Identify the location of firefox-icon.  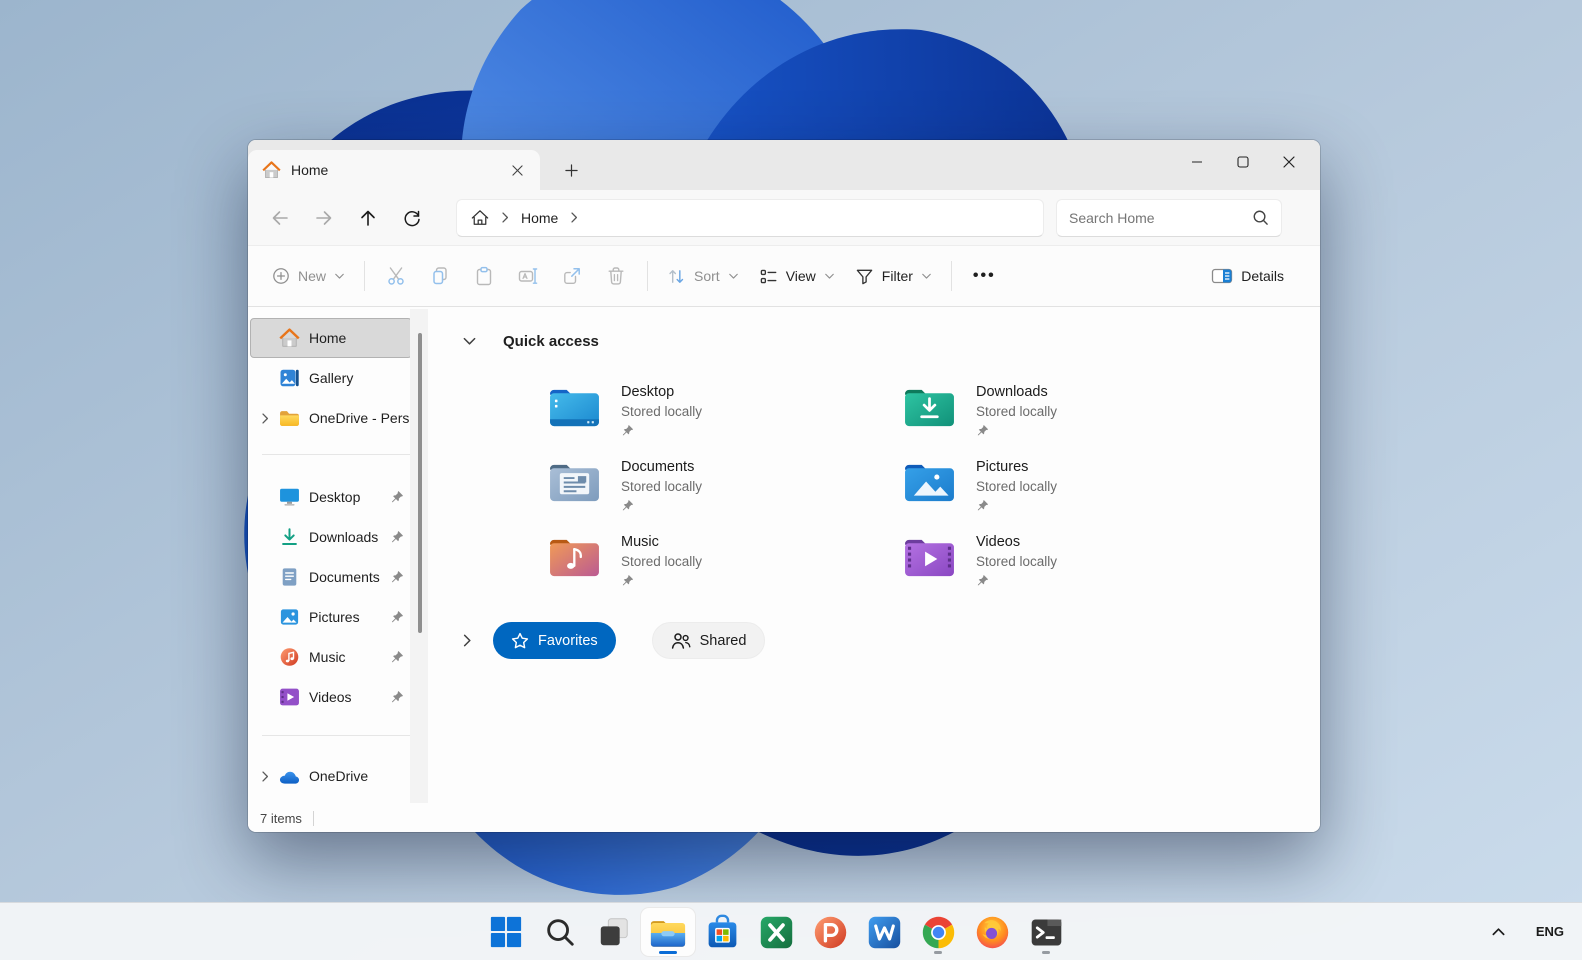
(992, 932).